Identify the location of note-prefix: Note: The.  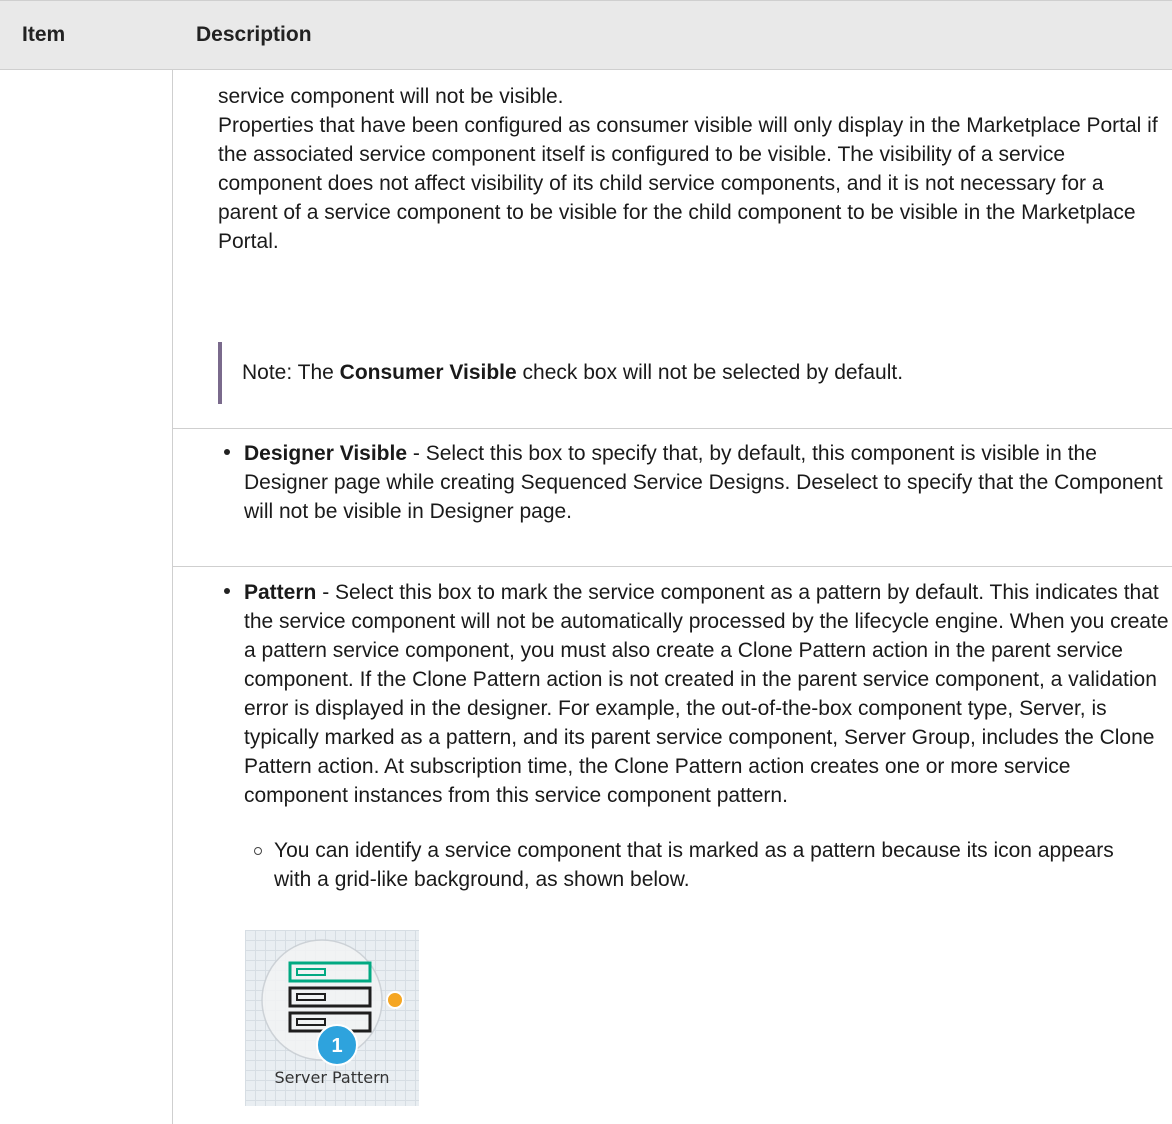
(291, 372).